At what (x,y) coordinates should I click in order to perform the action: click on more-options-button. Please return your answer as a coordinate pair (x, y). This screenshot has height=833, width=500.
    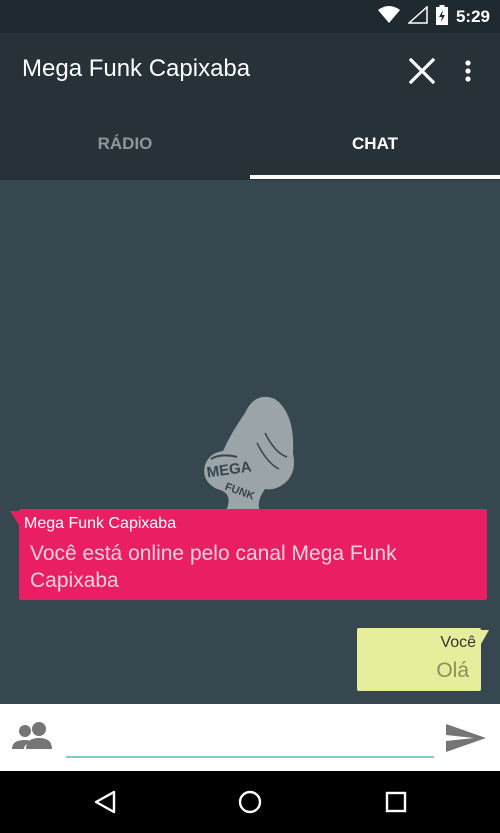
    Looking at the image, I should click on (468, 71).